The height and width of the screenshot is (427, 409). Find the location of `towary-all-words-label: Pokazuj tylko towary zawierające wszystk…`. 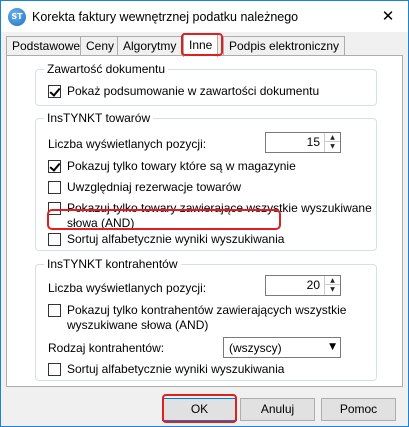

towary-all-words-label: Pokazuj tylko towary zawierające wszystk… is located at coordinates (219, 216).